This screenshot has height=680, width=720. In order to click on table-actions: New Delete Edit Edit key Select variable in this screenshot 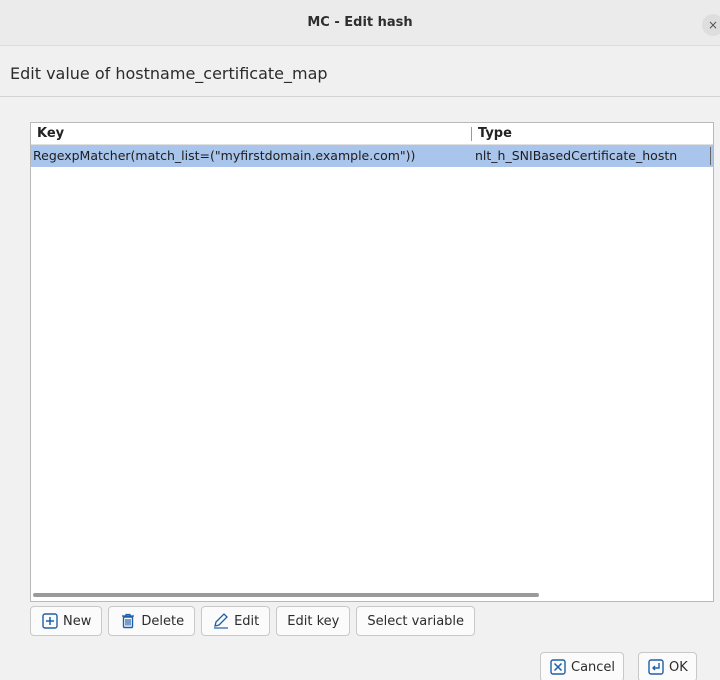, I will do `click(253, 621)`.